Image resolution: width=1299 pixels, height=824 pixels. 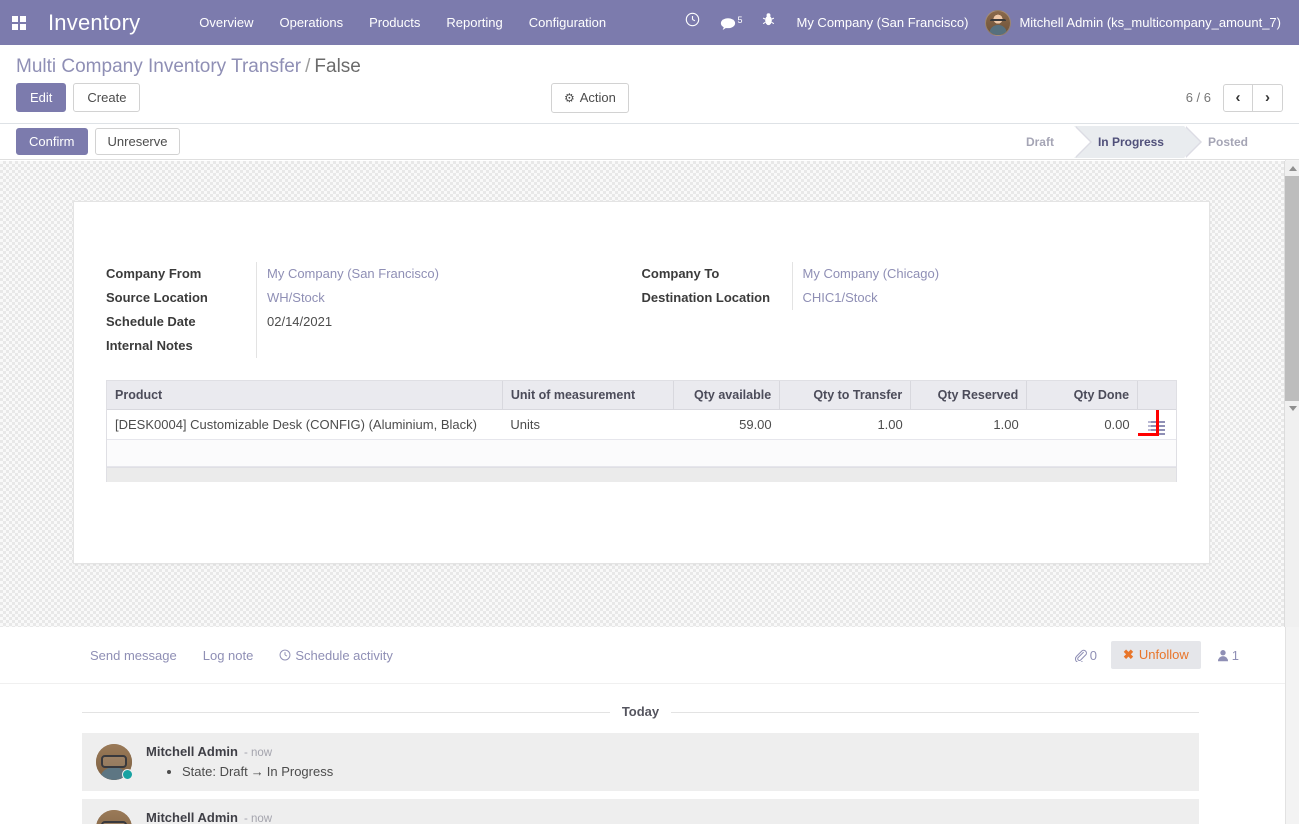 What do you see at coordinates (597, 97) in the screenshot?
I see `action-button-label: Action` at bounding box center [597, 97].